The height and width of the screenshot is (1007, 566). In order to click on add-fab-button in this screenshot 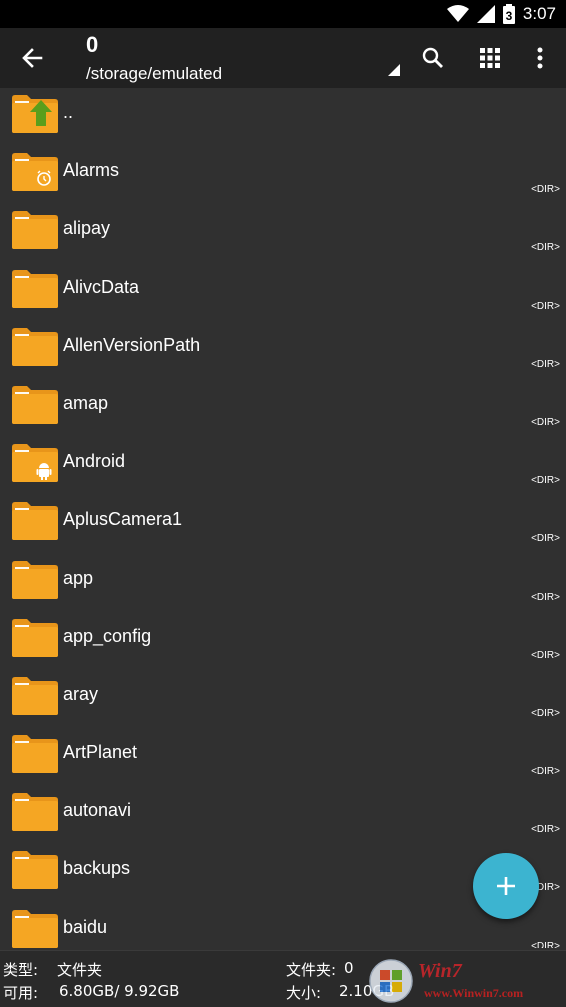, I will do `click(506, 886)`.